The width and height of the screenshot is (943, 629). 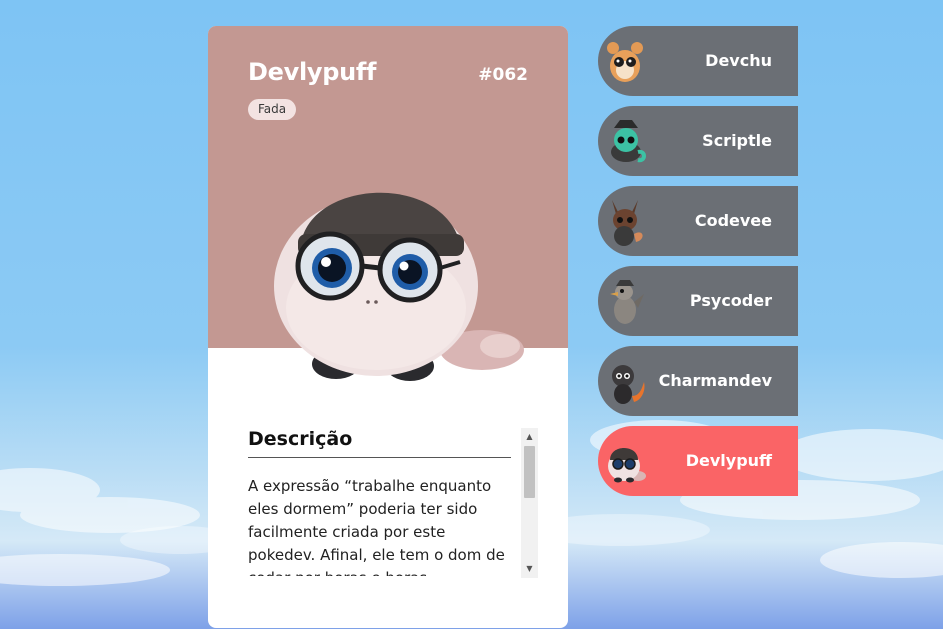 I want to click on pokemon-item-label: Charmandev, so click(x=715, y=380).